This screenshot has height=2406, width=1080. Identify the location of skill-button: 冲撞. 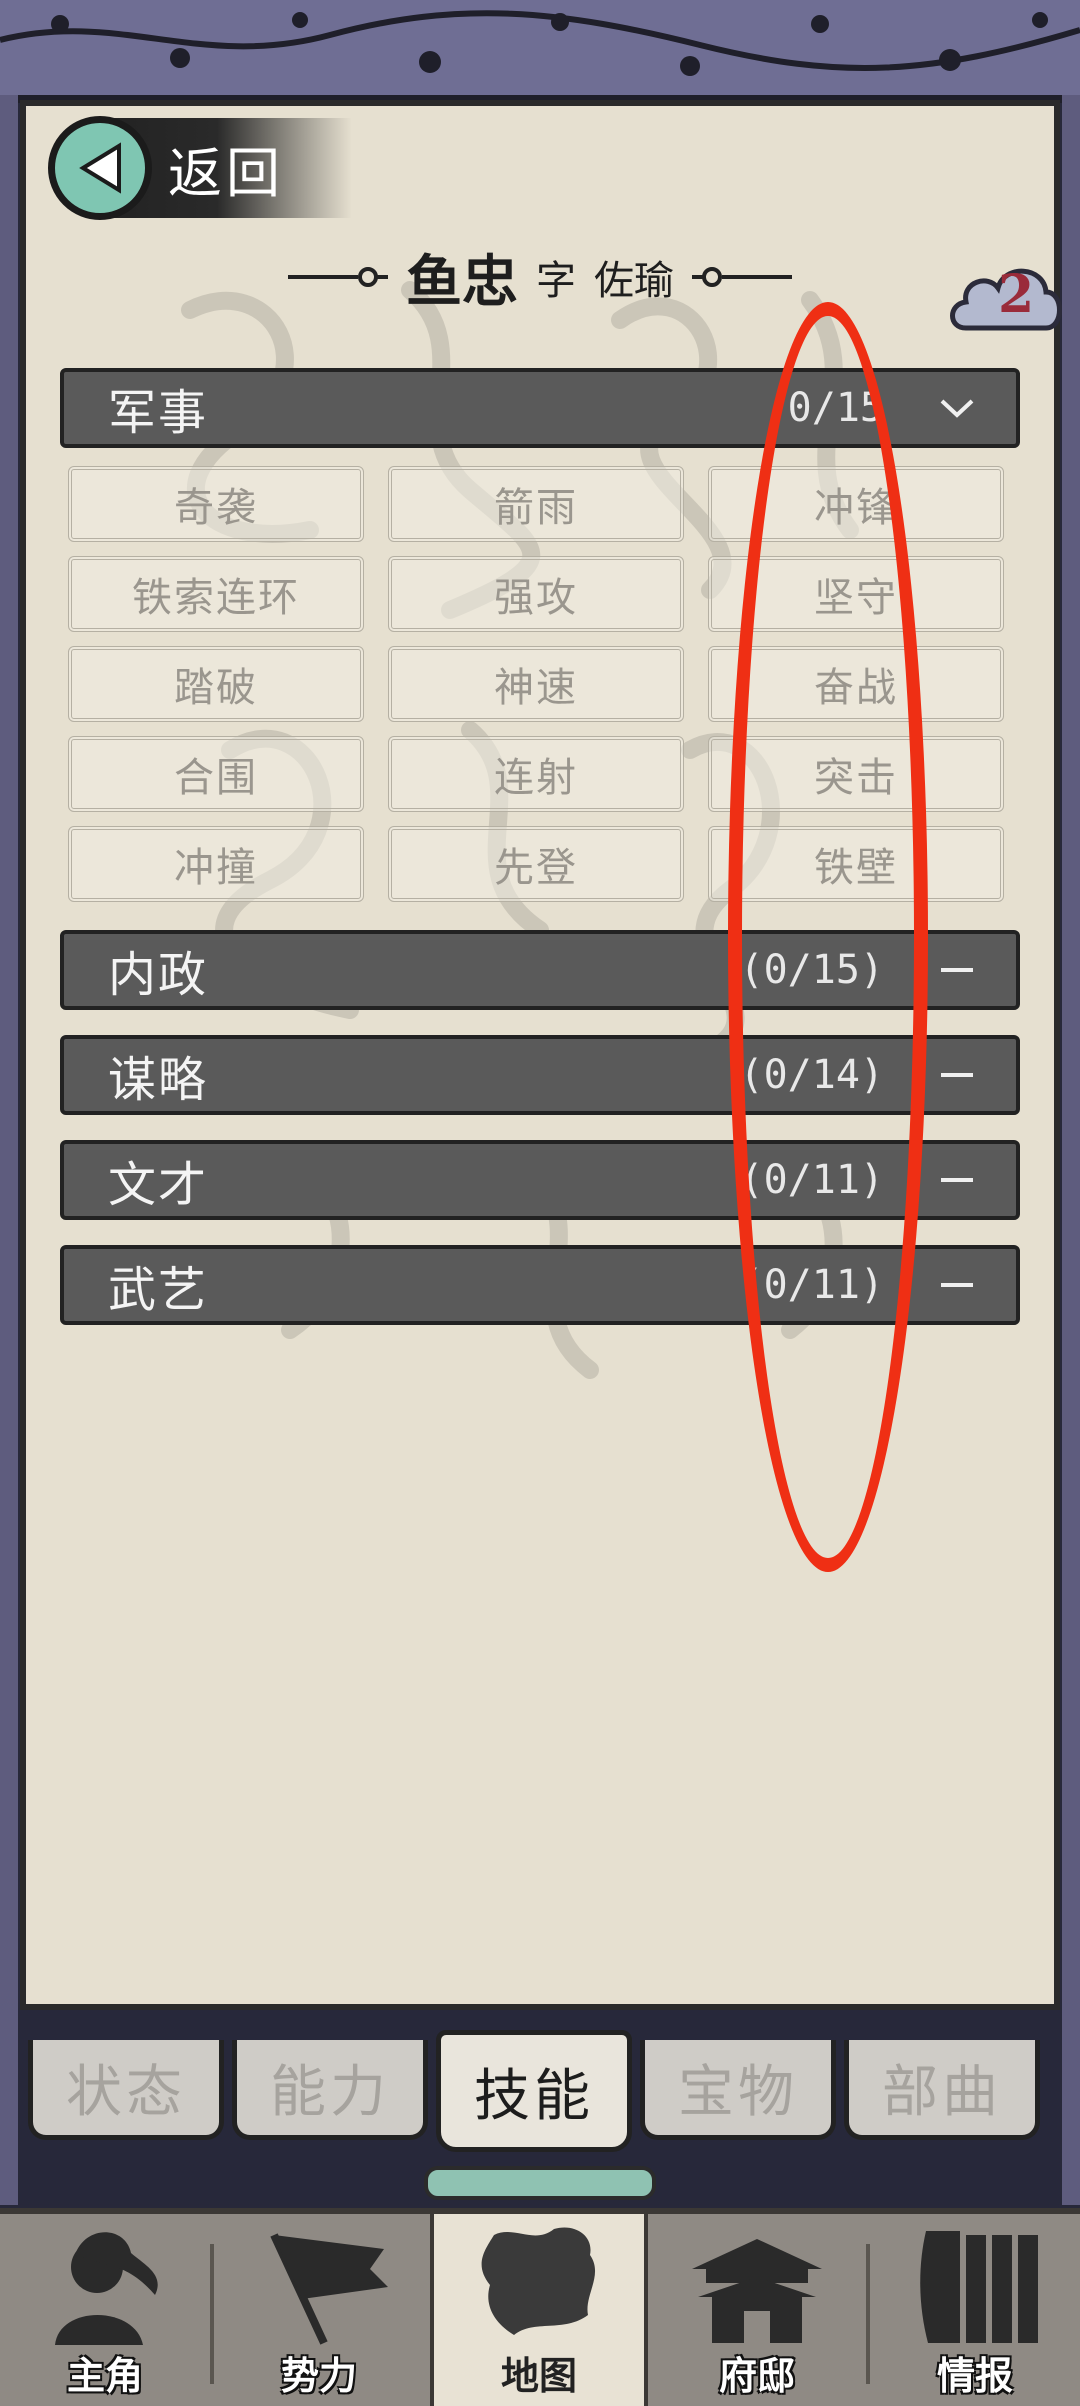
(216, 864).